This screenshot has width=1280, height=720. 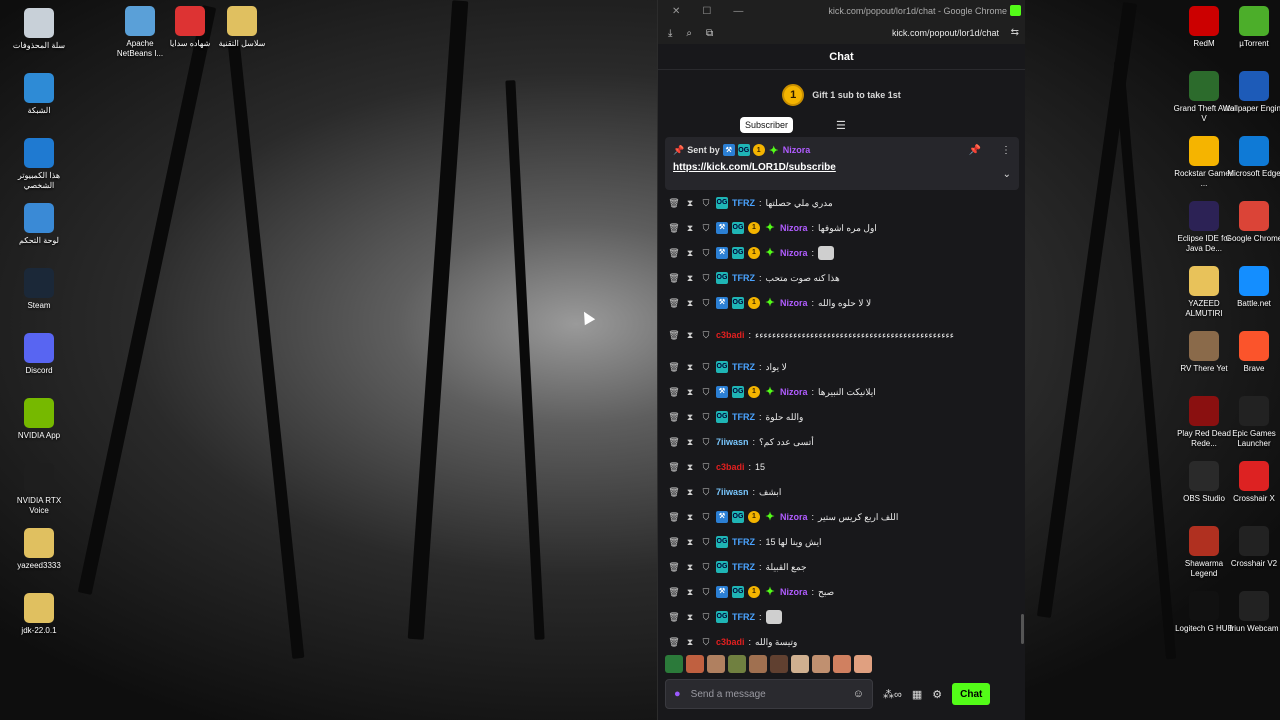 I want to click on emoji-icon: ☺, so click(x=858, y=694).